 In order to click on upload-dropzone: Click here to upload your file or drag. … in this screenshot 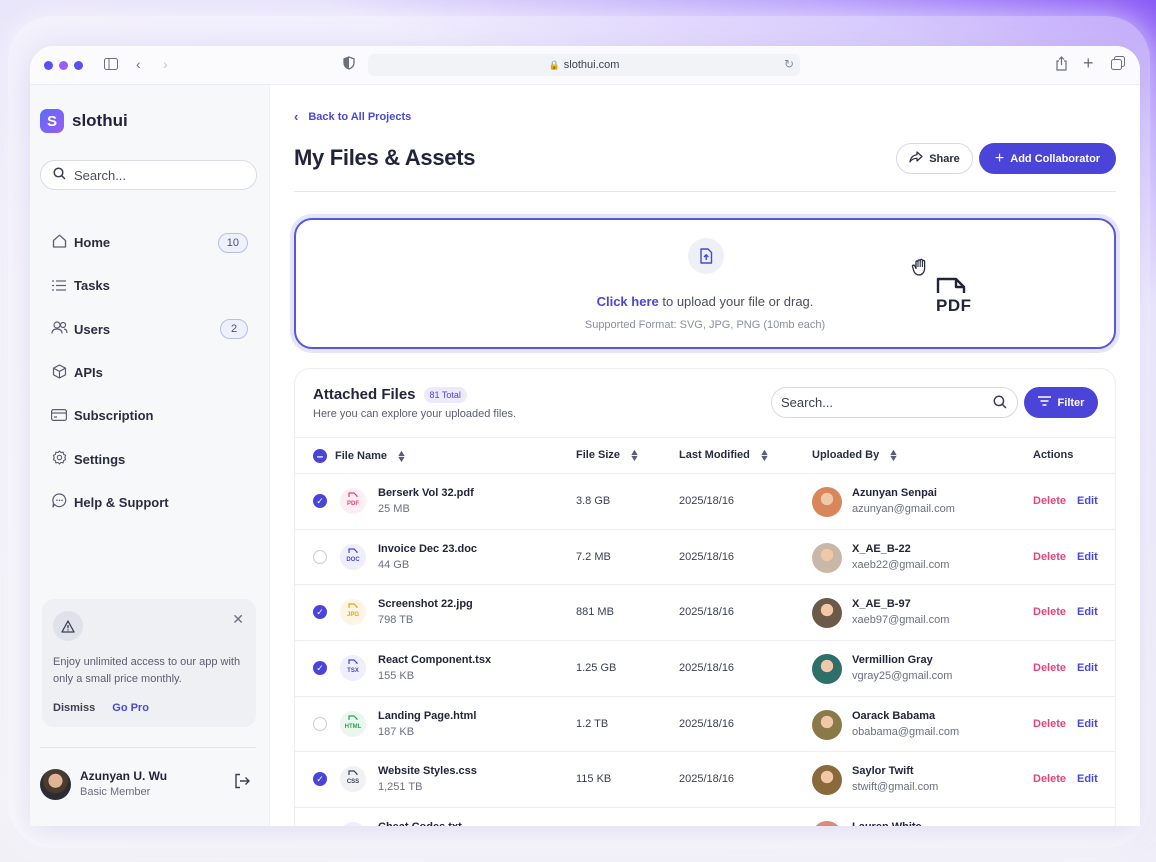, I will do `click(705, 283)`.